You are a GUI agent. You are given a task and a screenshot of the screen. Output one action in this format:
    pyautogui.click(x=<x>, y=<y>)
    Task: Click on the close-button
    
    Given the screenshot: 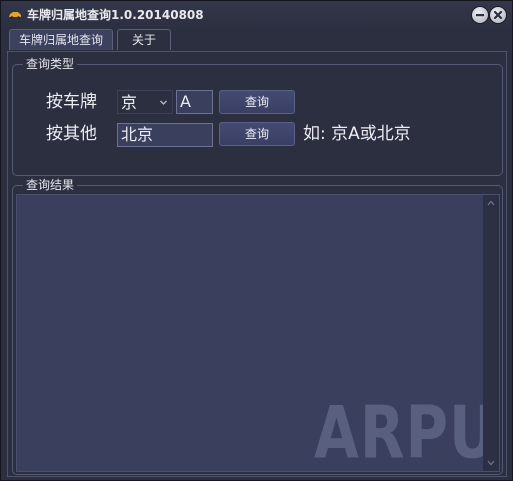 What is the action you would take?
    pyautogui.click(x=498, y=15)
    